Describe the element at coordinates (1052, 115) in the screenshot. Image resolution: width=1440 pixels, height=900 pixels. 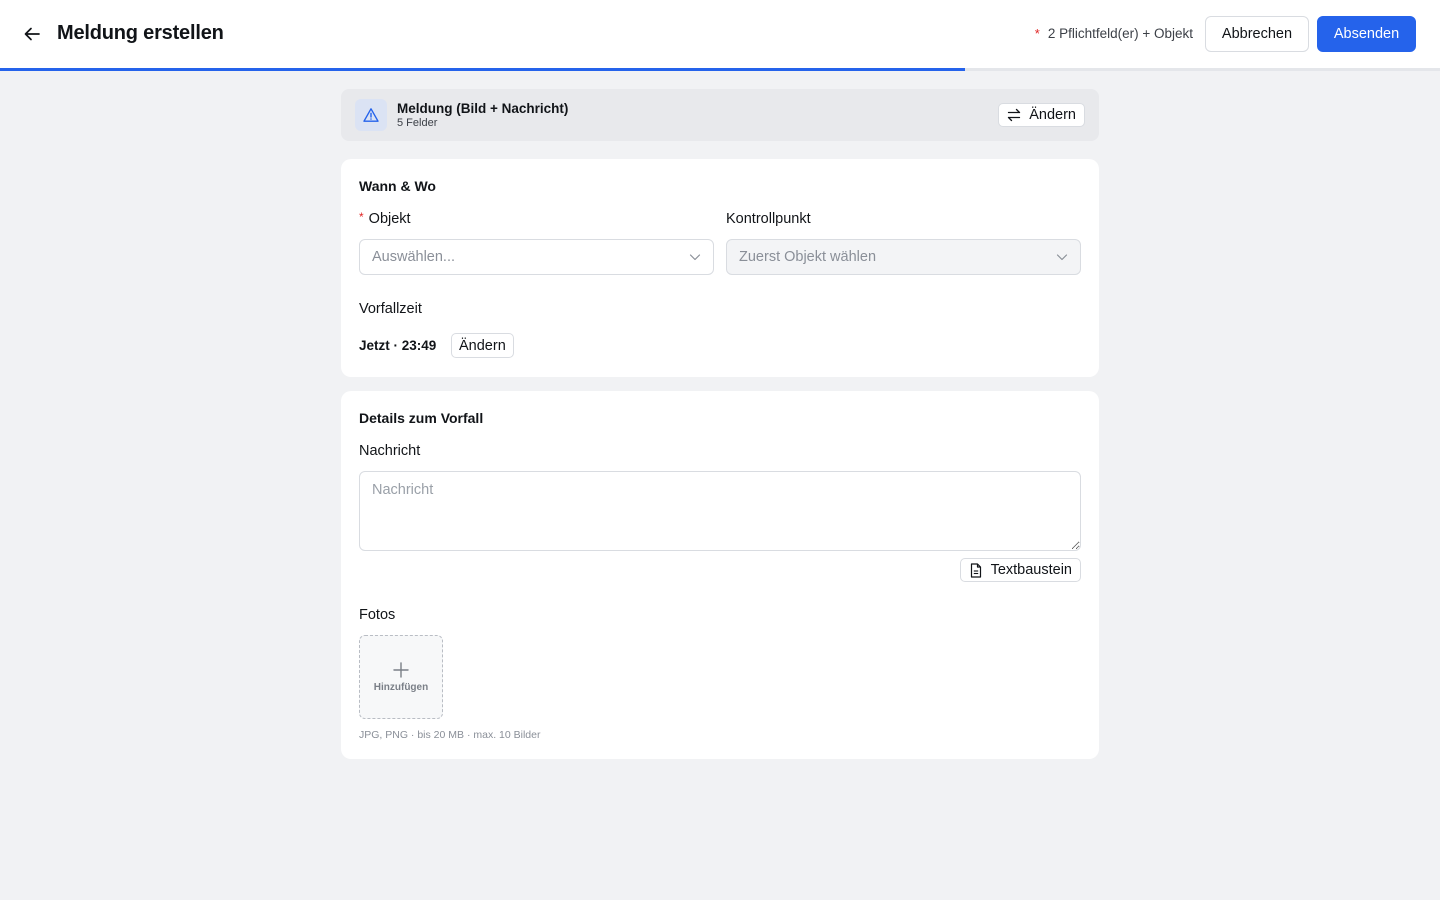
I see `change-report-type-label: Ändern` at that location.